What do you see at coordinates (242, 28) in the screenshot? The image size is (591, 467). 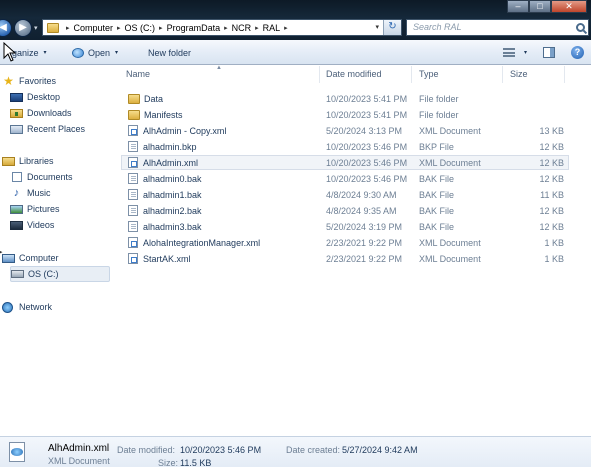 I see `breadcrumb-ncr: NCR` at bounding box center [242, 28].